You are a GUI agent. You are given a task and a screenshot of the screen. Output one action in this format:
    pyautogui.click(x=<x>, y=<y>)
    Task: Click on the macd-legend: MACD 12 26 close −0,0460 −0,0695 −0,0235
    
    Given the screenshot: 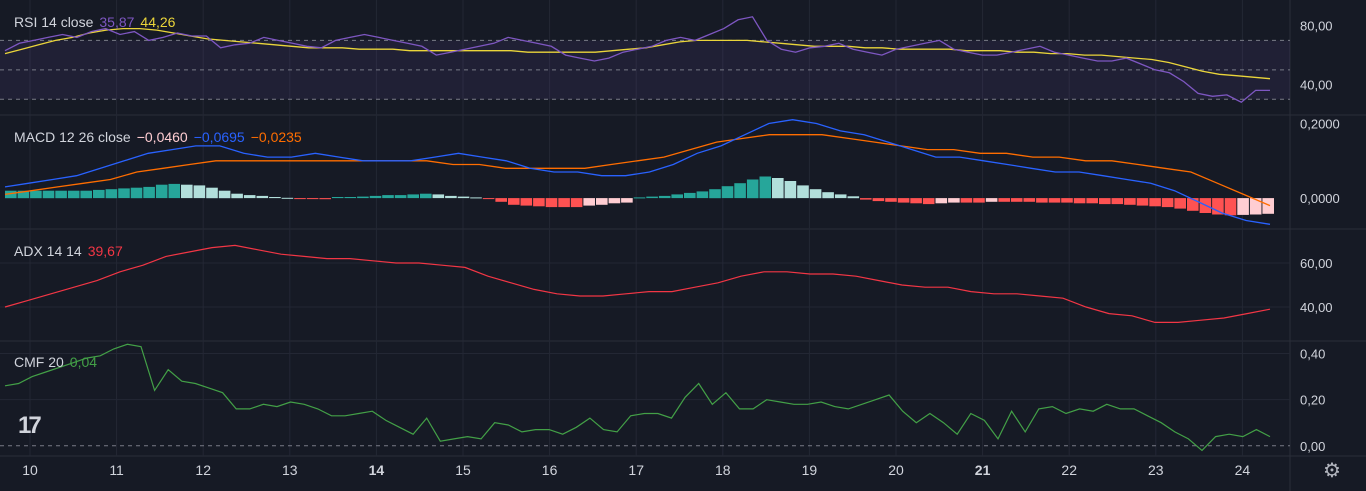 What is the action you would take?
    pyautogui.click(x=161, y=137)
    